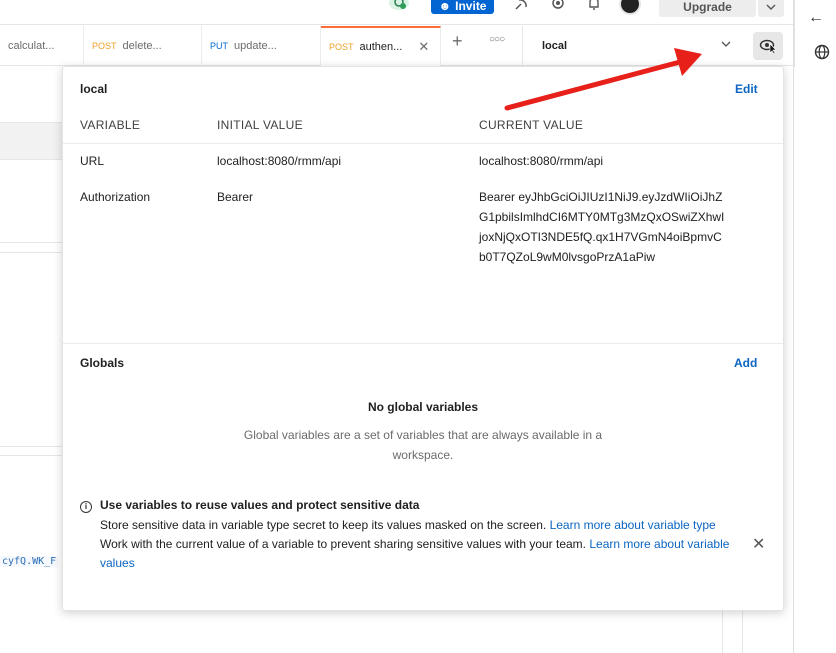 Image resolution: width=836 pixels, height=653 pixels. What do you see at coordinates (423, 343) in the screenshot?
I see `section-divider` at bounding box center [423, 343].